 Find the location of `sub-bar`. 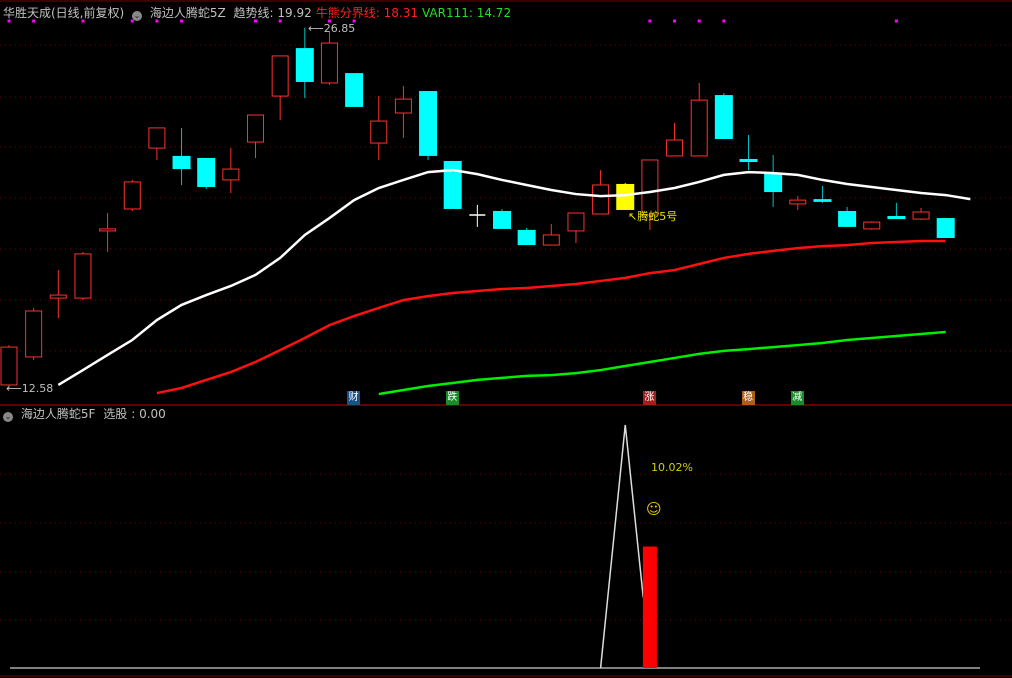

sub-bar is located at coordinates (649, 607).